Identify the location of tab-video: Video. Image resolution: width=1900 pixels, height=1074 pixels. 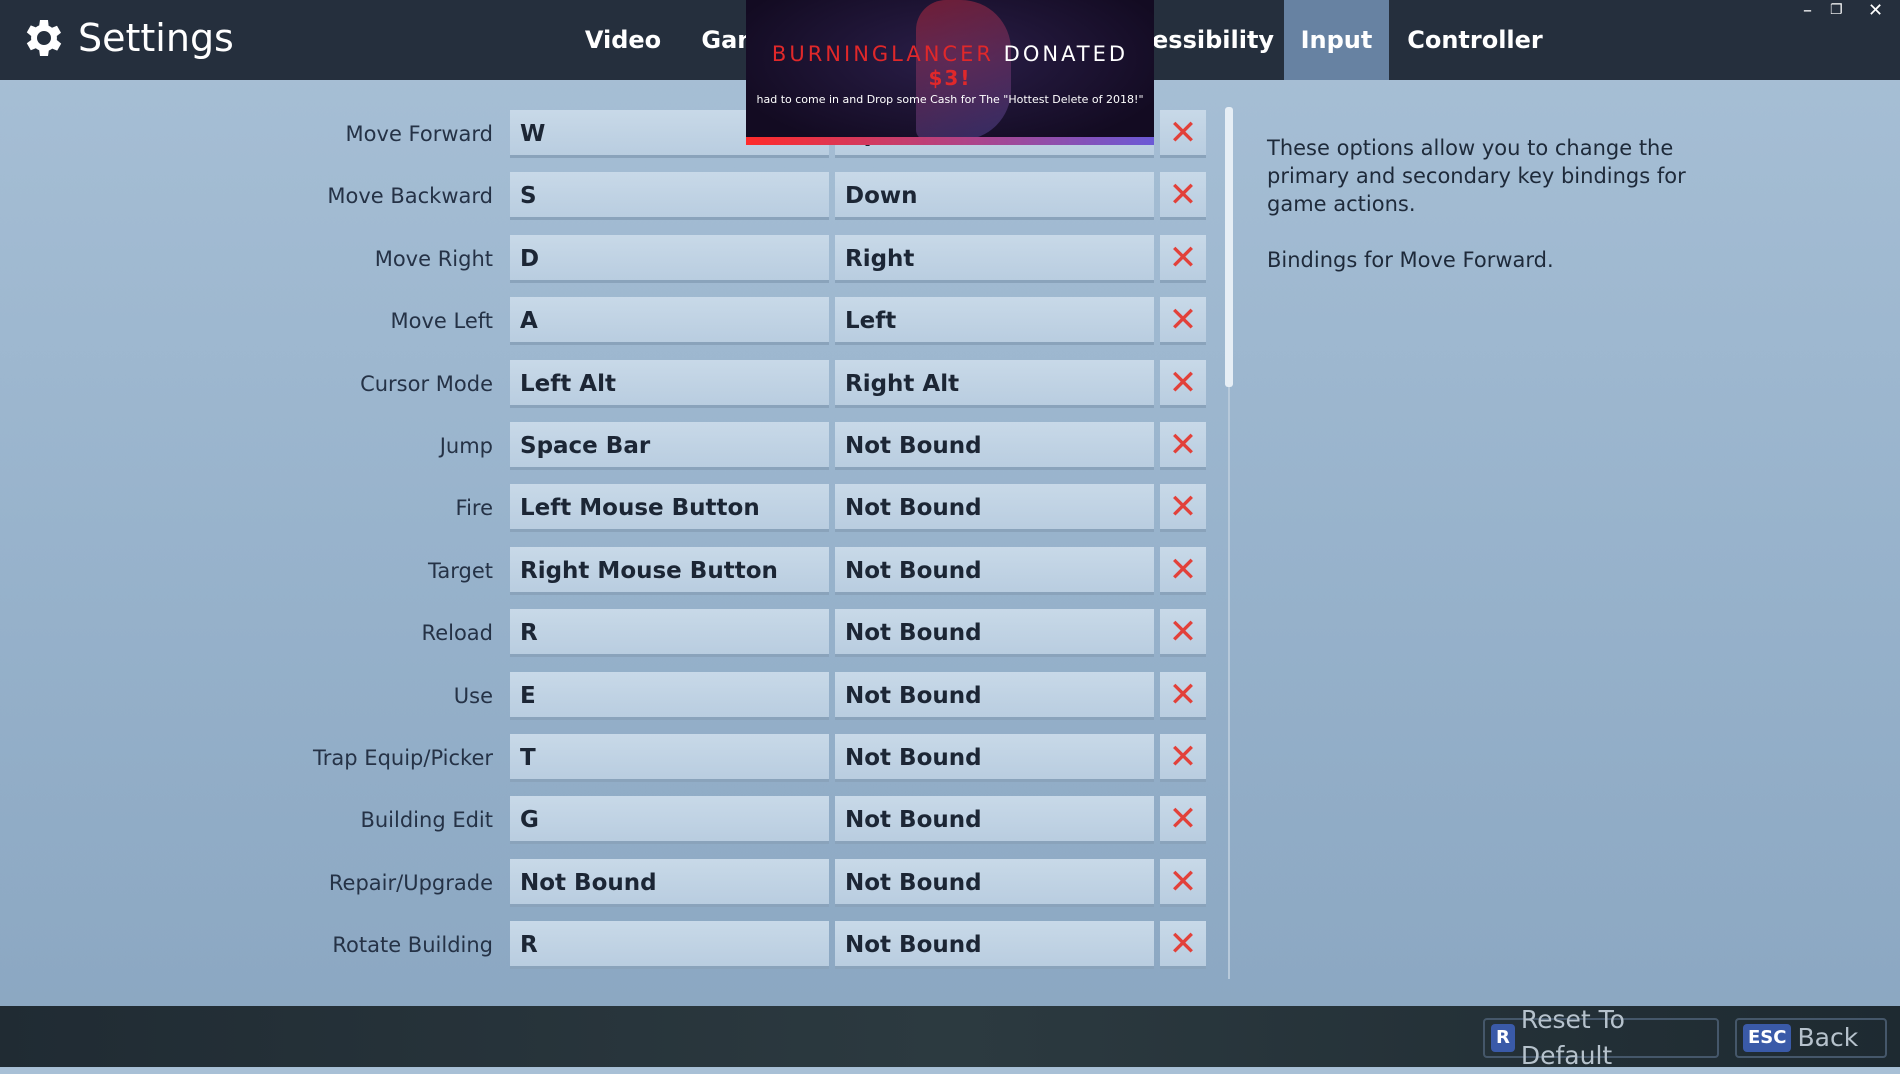
(623, 40).